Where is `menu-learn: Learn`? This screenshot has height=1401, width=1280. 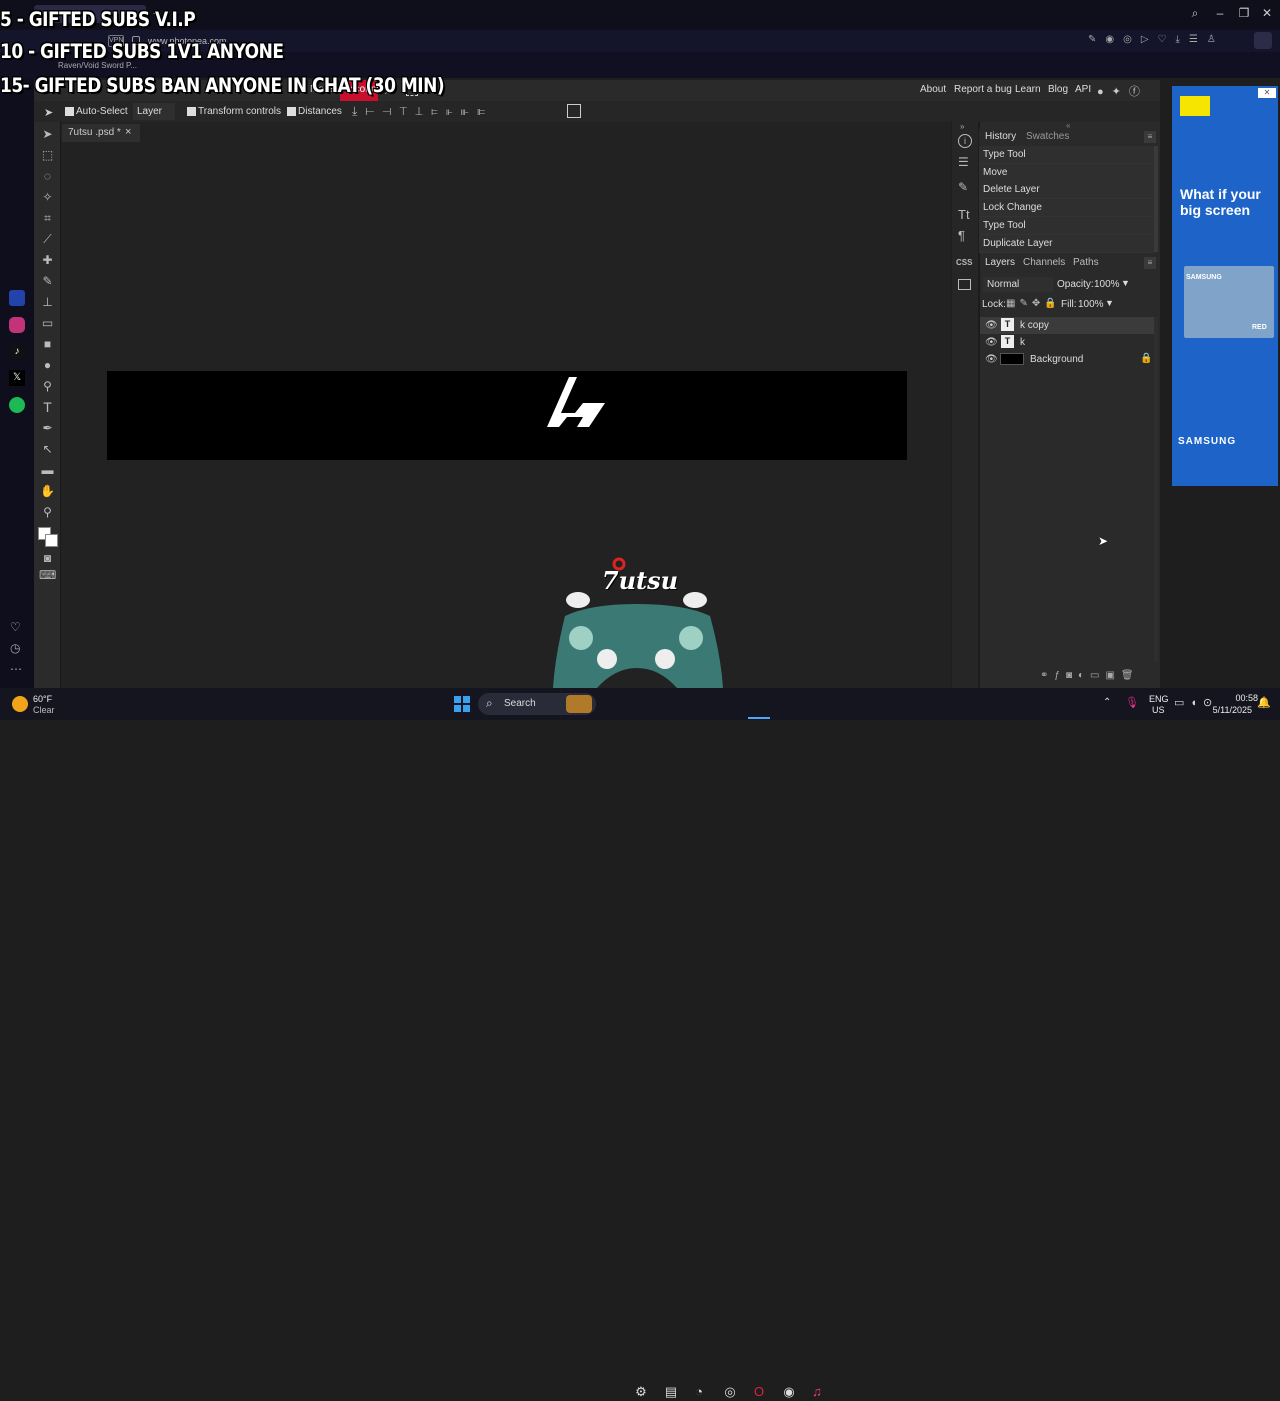 menu-learn: Learn is located at coordinates (1028, 89).